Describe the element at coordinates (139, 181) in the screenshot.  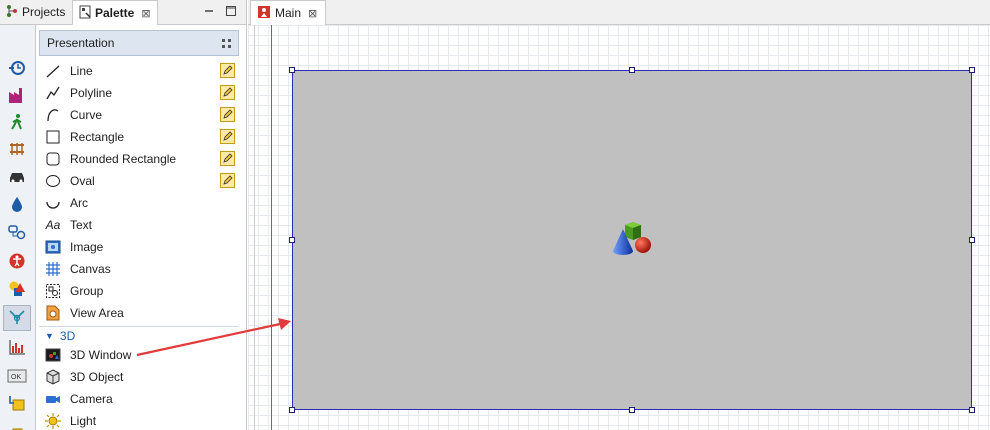
I see `palette-item-oval: Oval` at that location.